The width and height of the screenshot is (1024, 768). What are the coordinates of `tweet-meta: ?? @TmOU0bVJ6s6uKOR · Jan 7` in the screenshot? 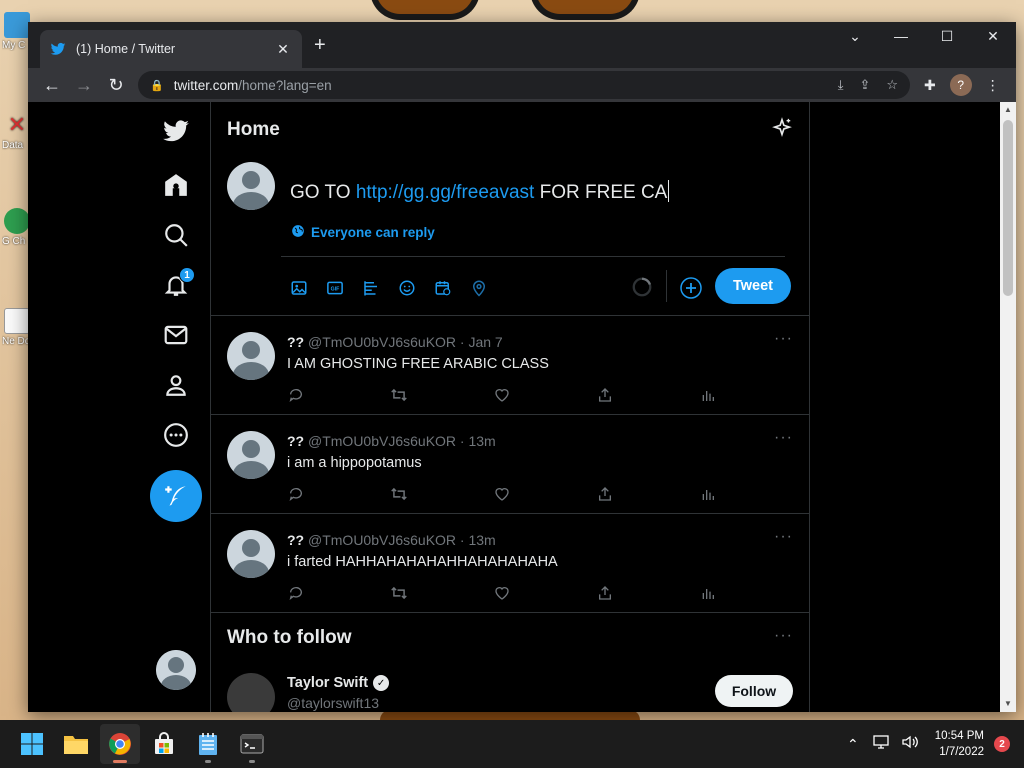 It's located at (395, 342).